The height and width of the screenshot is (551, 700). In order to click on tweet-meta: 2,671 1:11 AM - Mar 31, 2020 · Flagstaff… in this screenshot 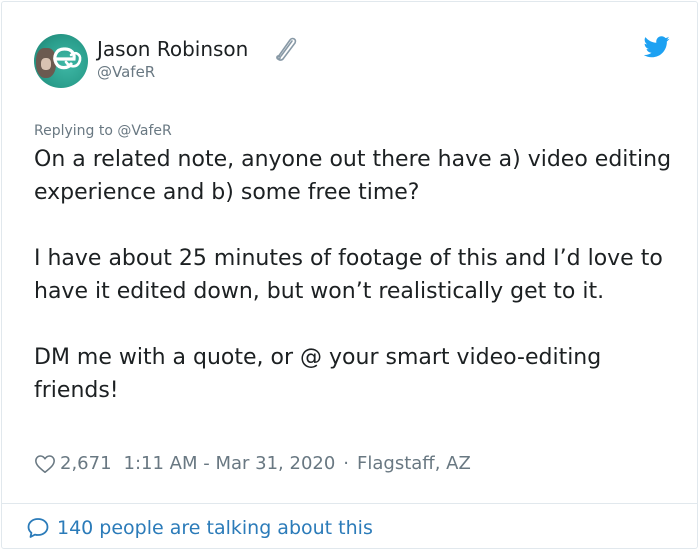, I will do `click(252, 464)`.